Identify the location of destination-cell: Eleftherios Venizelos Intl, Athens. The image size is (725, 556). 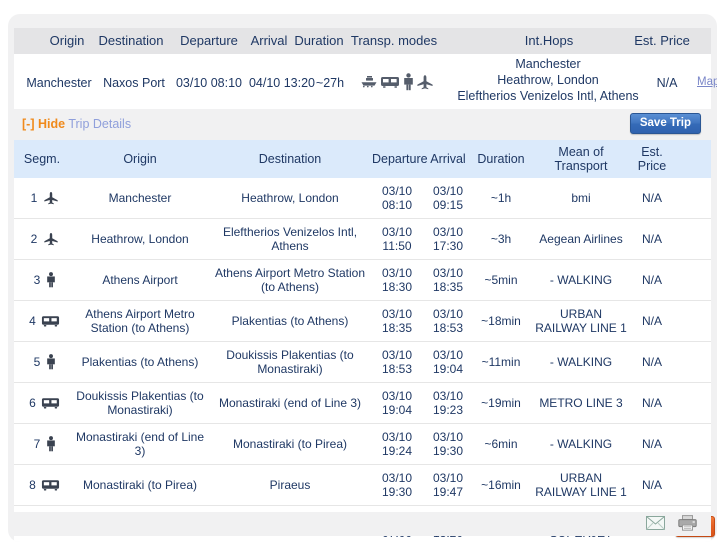
(290, 239).